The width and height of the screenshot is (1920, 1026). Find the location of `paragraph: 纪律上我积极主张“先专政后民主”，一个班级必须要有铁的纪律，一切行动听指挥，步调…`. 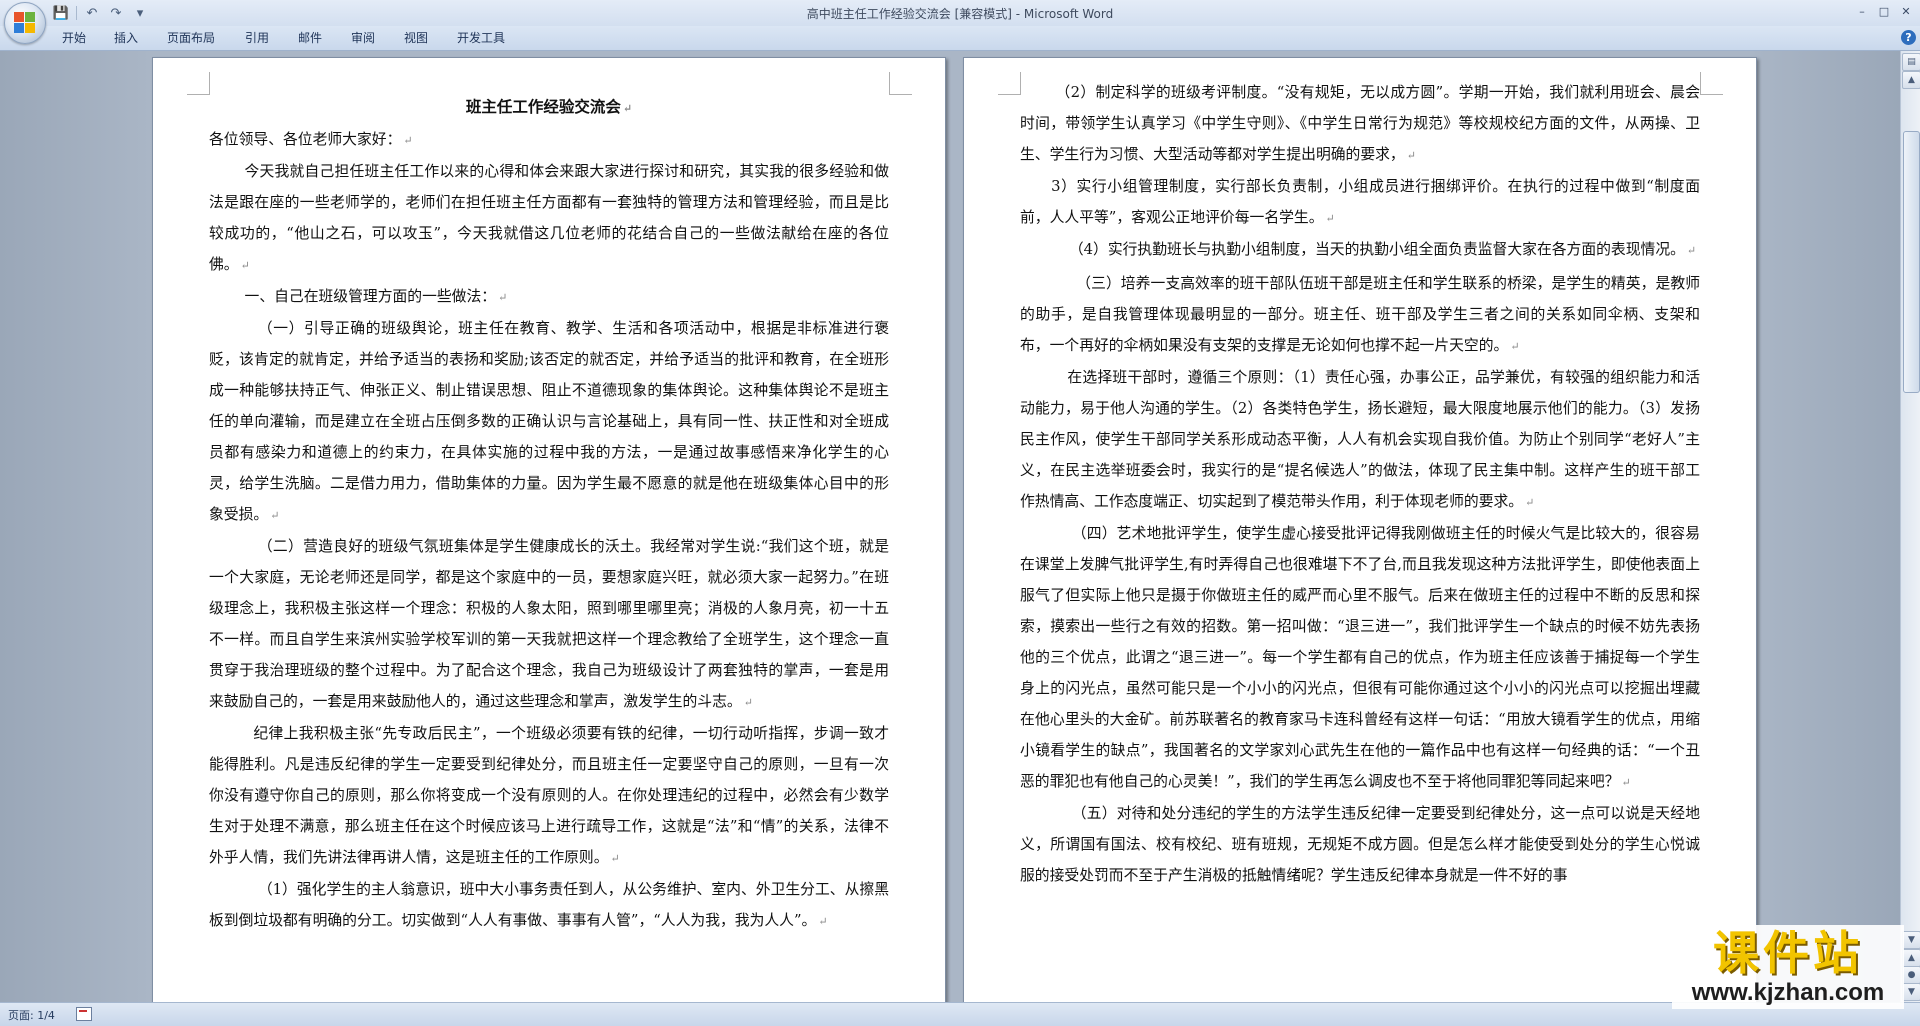

paragraph: 纪律上我积极主张“先专政后民主”，一个班级必须要有铁的纪律，一切行动听指挥，步调… is located at coordinates (549, 795).